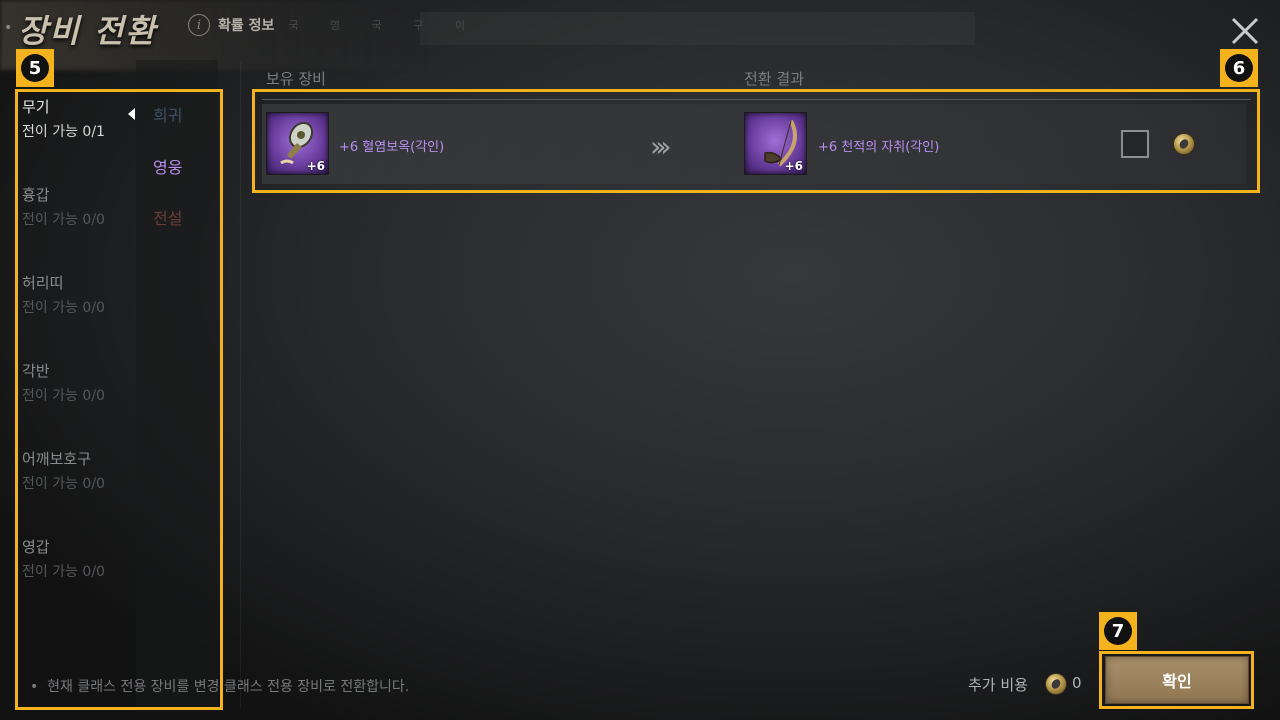  I want to click on extra-cost-label: 추가 비용, so click(998, 685).